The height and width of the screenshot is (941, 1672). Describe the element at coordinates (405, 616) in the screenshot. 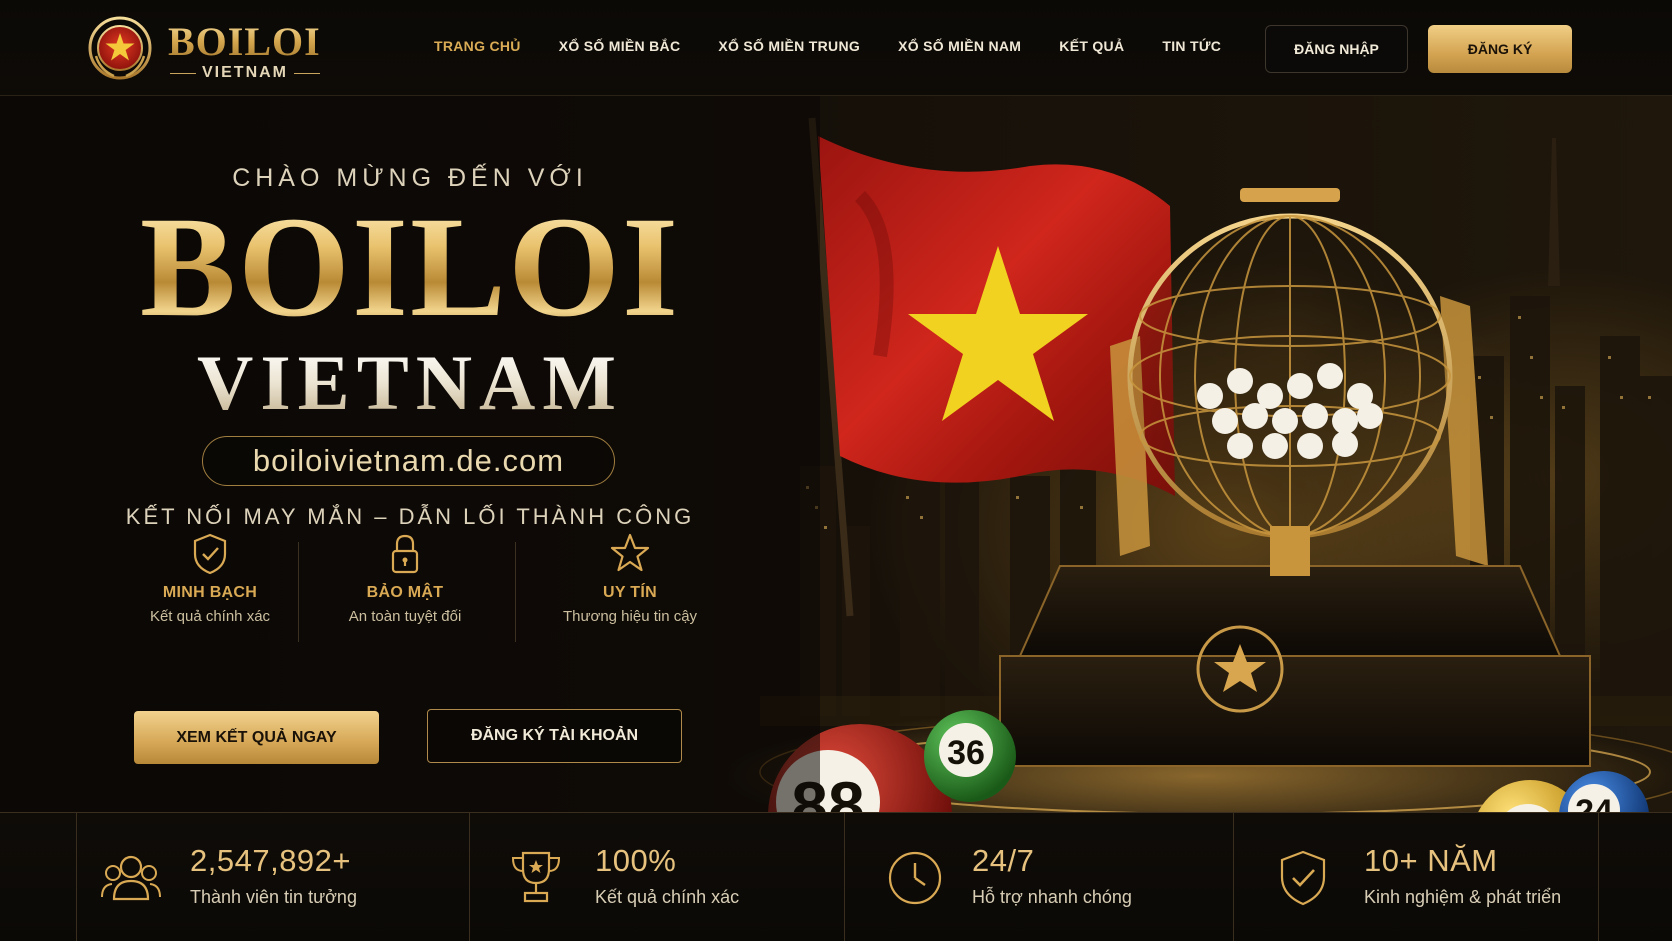

I see `feature-desc: An toàn tuyệt đối` at that location.